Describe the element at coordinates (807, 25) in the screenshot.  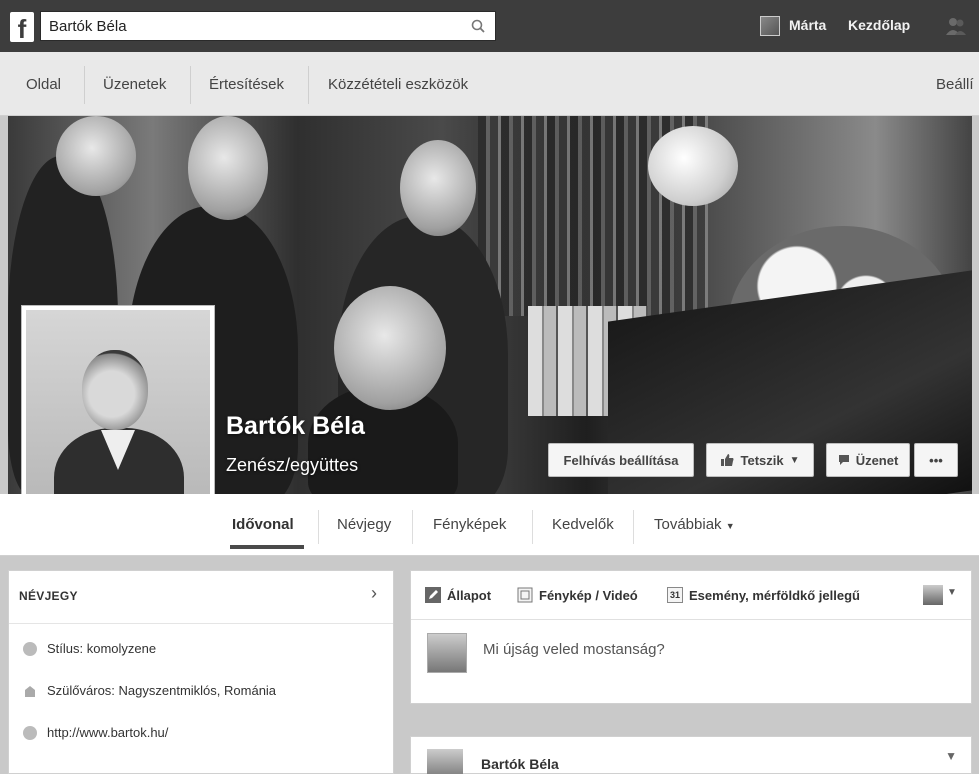
I see `user-name-link: Márta` at that location.